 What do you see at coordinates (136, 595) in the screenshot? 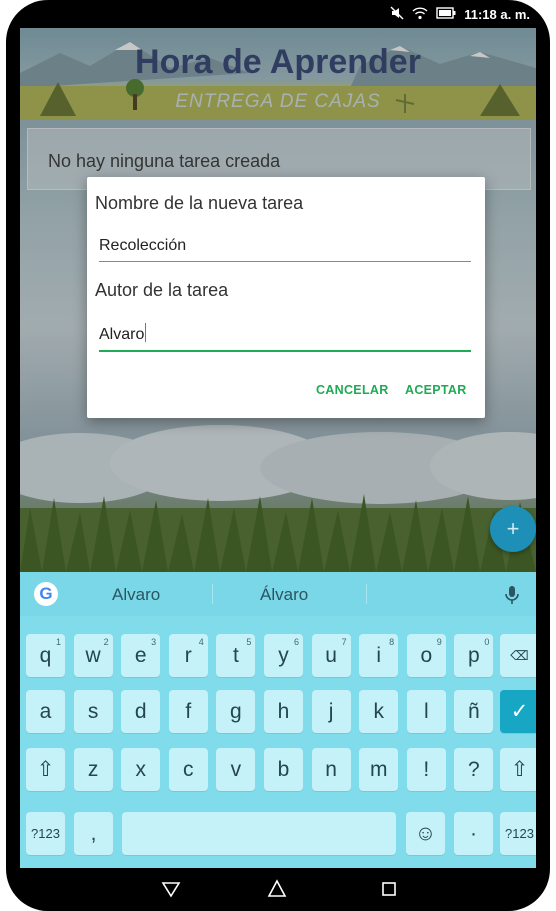
I see `suggestion-1: Alvaro` at bounding box center [136, 595].